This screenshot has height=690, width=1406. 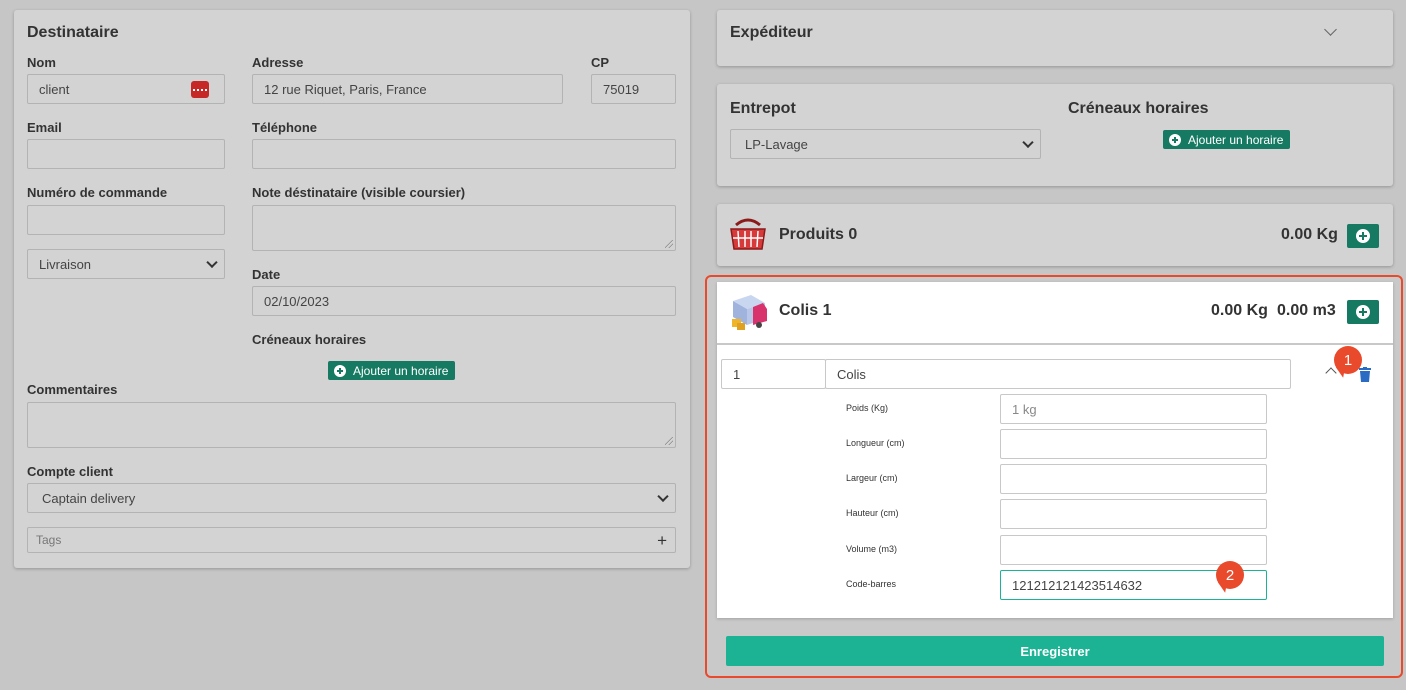 What do you see at coordinates (1365, 374) in the screenshot?
I see `trash-icon` at bounding box center [1365, 374].